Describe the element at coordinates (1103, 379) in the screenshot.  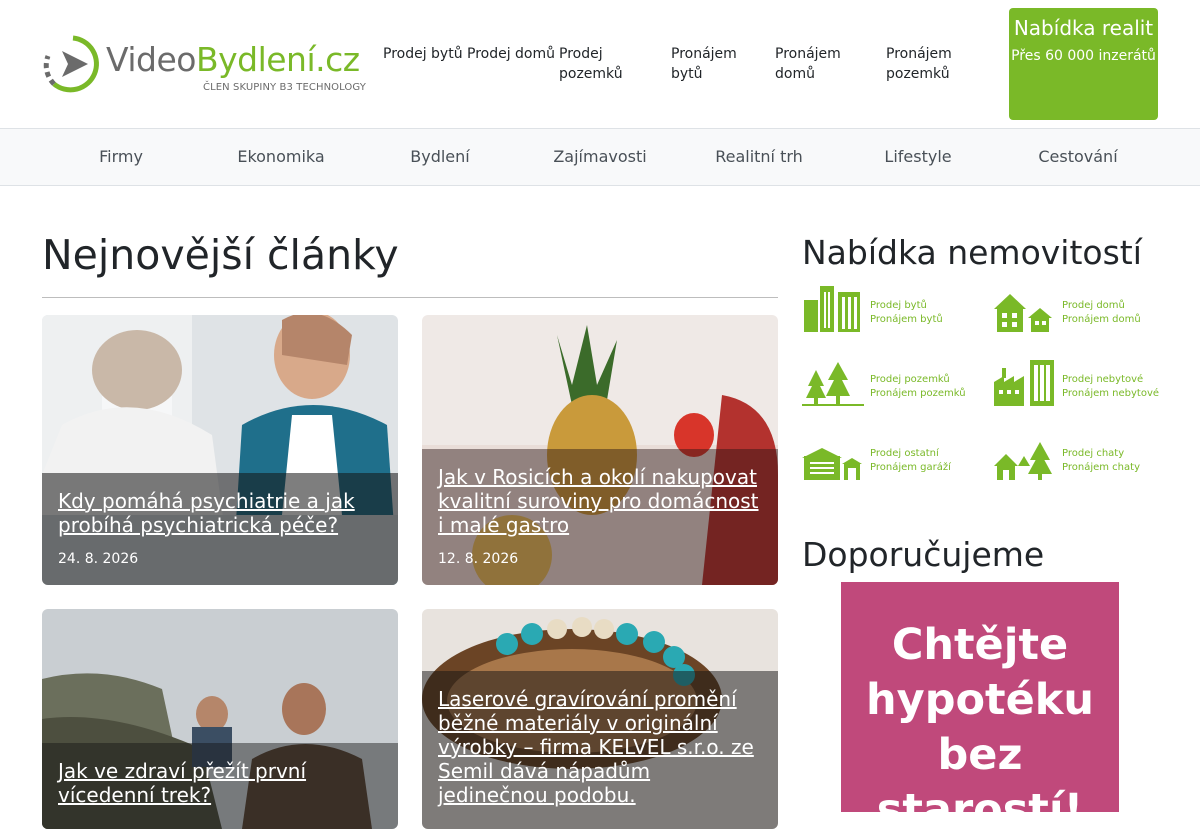
I see `offer-label-sale: Prodej nebytové` at that location.